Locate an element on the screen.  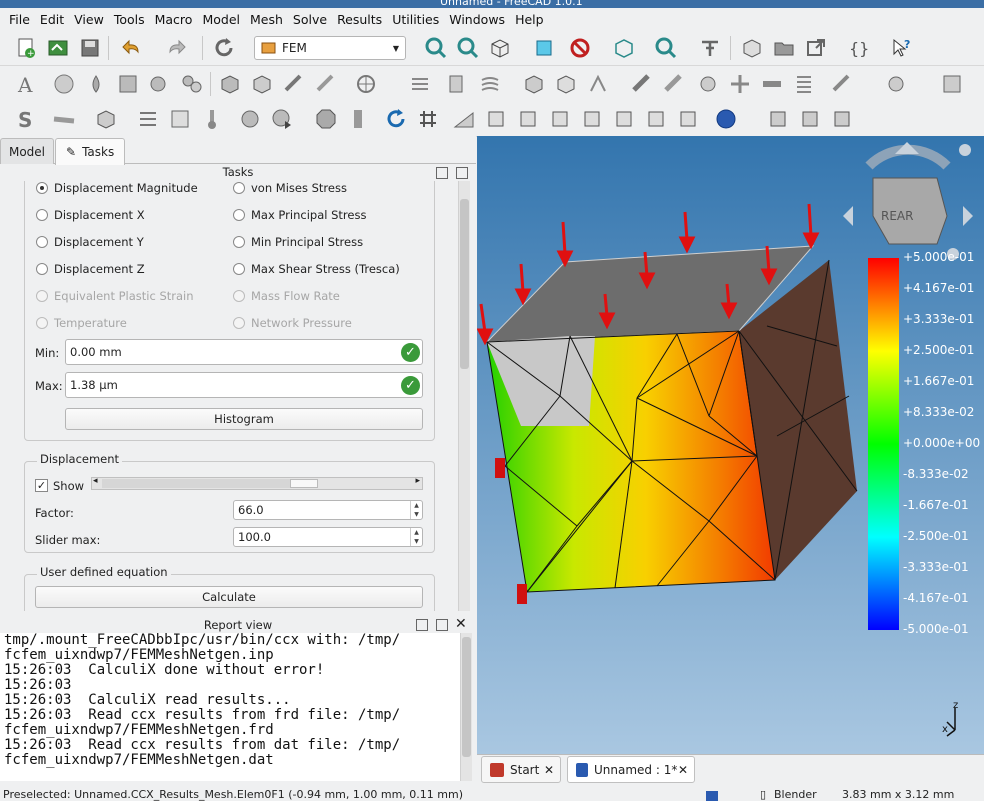
slider-right-arrow-icon: ▸ is located at coordinates (417, 481).